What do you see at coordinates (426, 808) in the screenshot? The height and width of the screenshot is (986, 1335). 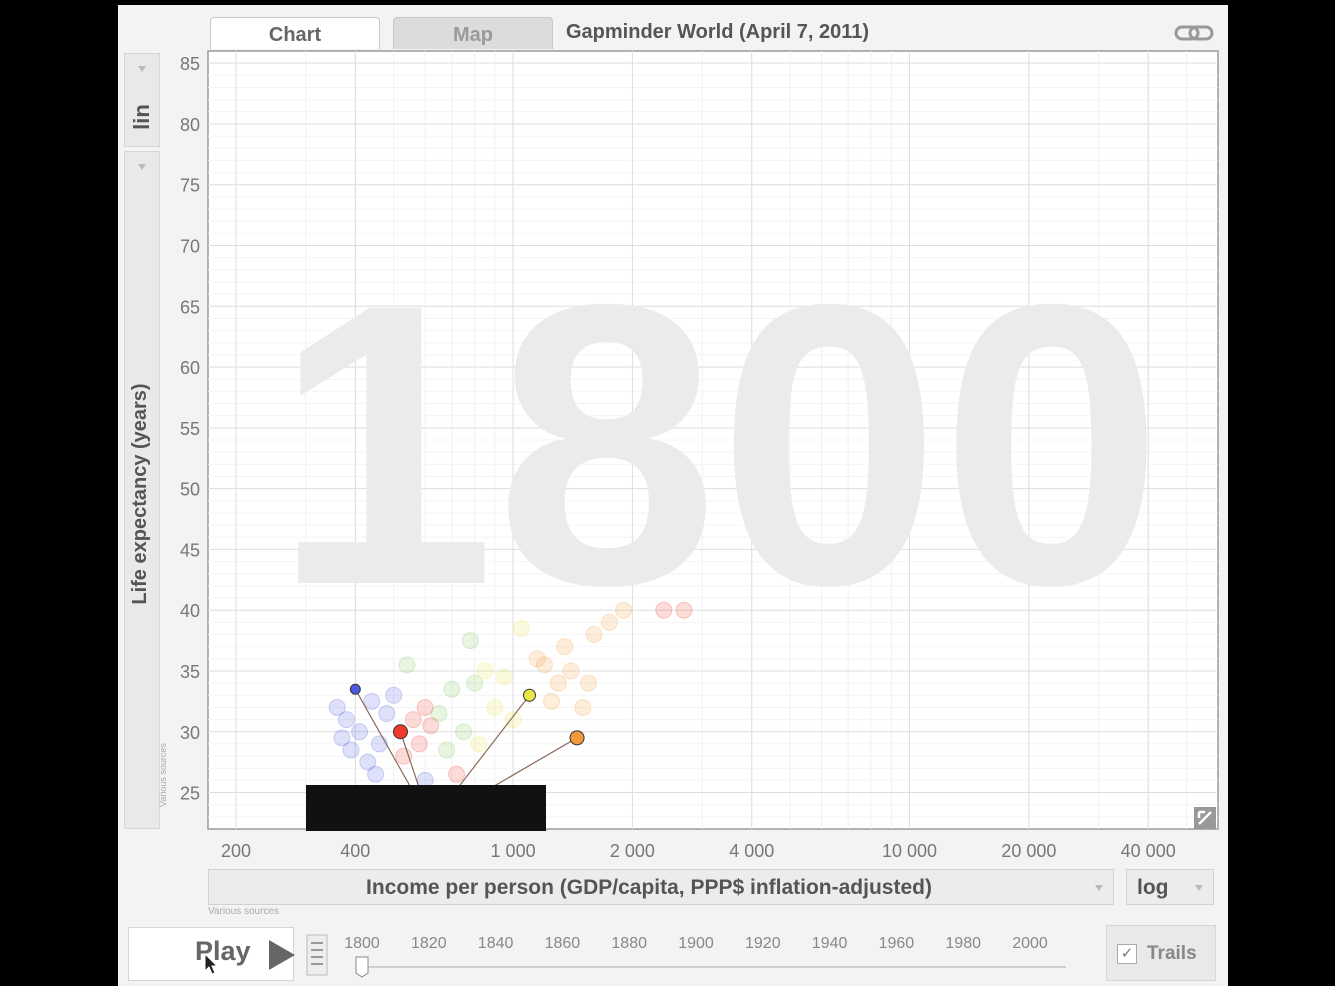 I see `redacted-block` at bounding box center [426, 808].